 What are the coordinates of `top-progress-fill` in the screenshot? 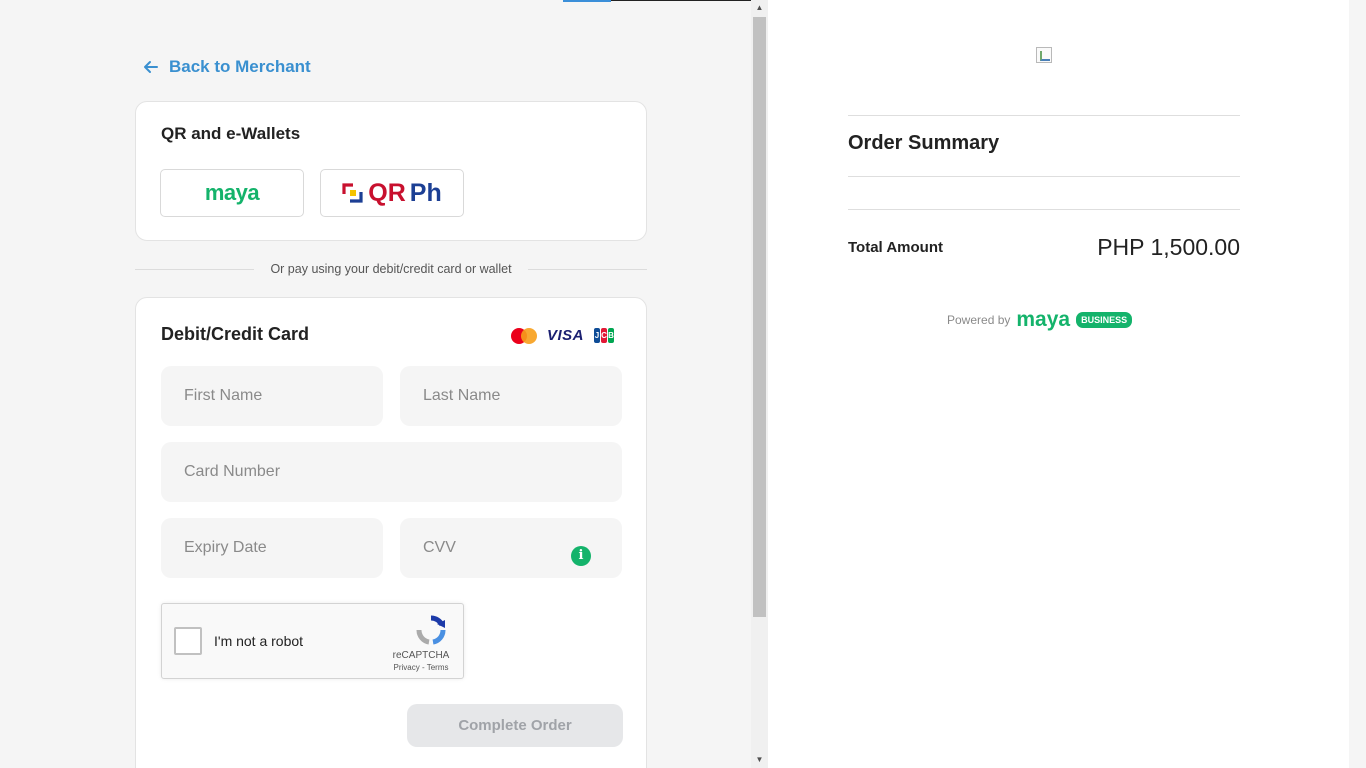 It's located at (587, 1).